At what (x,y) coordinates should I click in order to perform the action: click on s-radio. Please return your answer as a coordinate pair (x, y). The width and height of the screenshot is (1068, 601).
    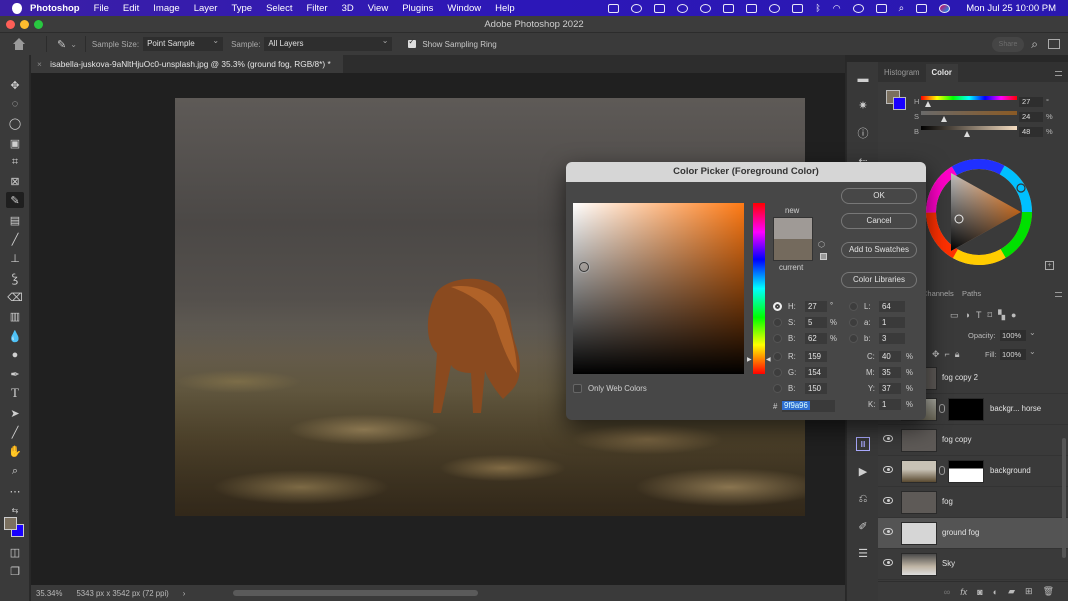
    Looking at the image, I should click on (777, 322).